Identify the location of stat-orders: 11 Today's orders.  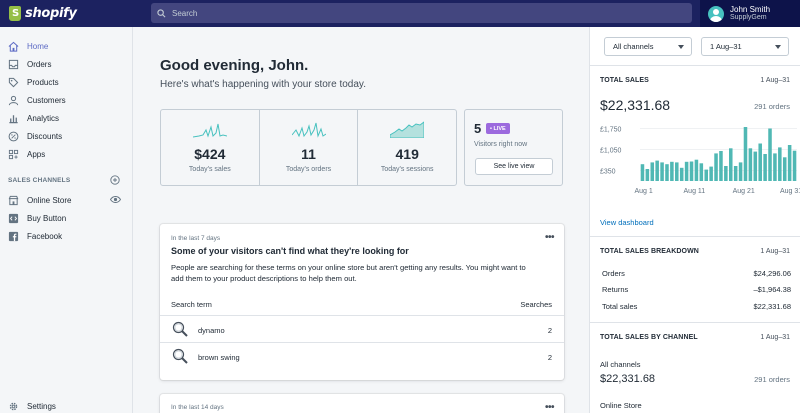
(309, 147).